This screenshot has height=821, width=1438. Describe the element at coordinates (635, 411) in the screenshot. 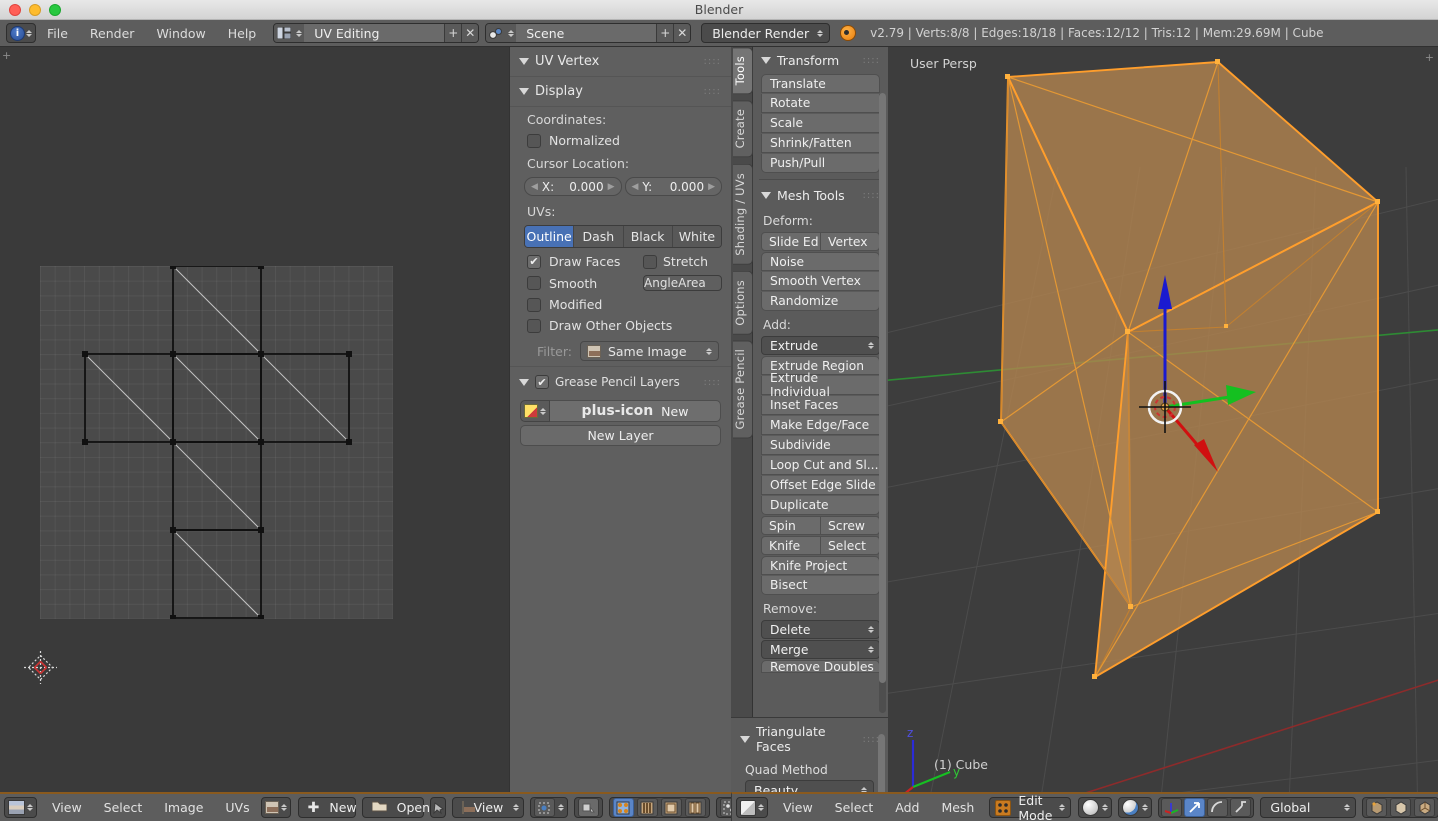

I see `new-grease-pencil-button: plus-icon New` at that location.